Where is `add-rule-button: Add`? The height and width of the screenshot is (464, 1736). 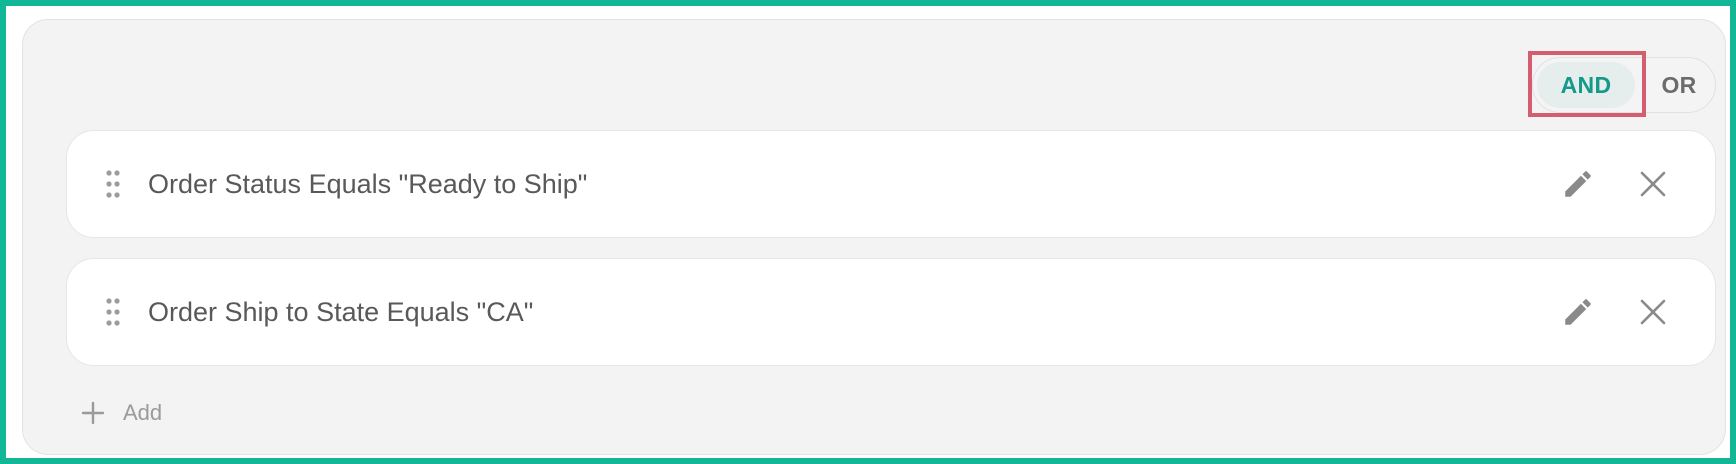 add-rule-button: Add is located at coordinates (121, 413).